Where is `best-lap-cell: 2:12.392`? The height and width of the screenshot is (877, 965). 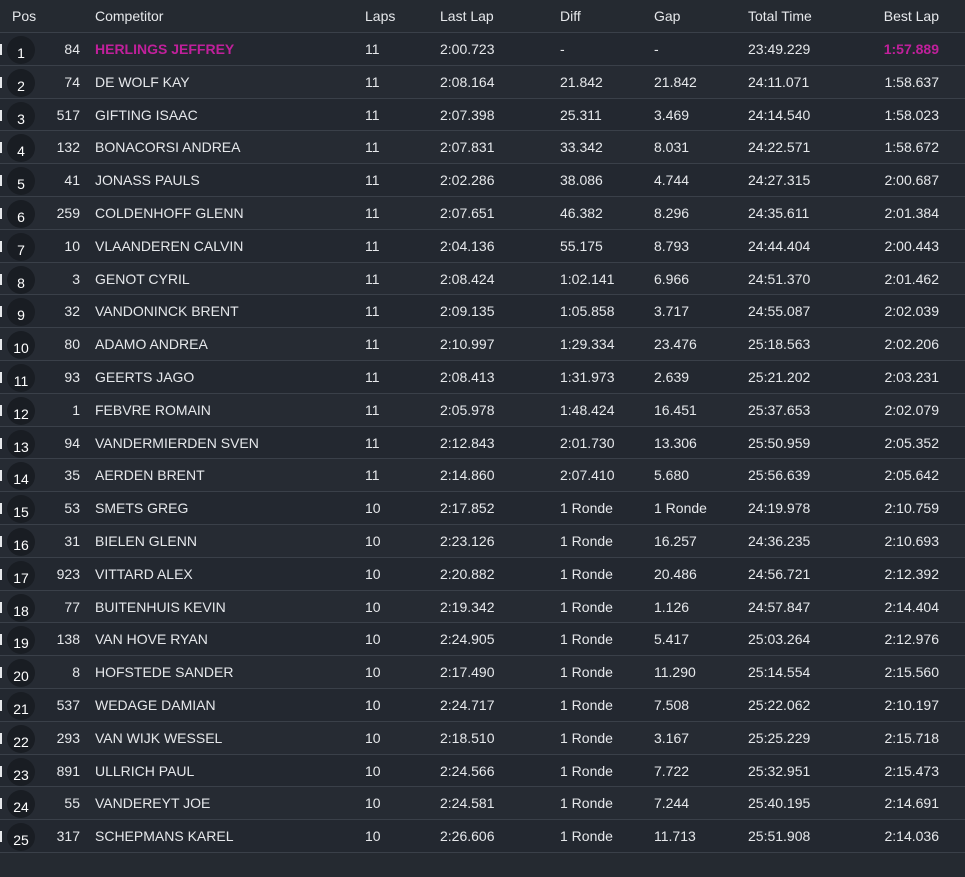
best-lap-cell: 2:12.392 is located at coordinates (912, 573).